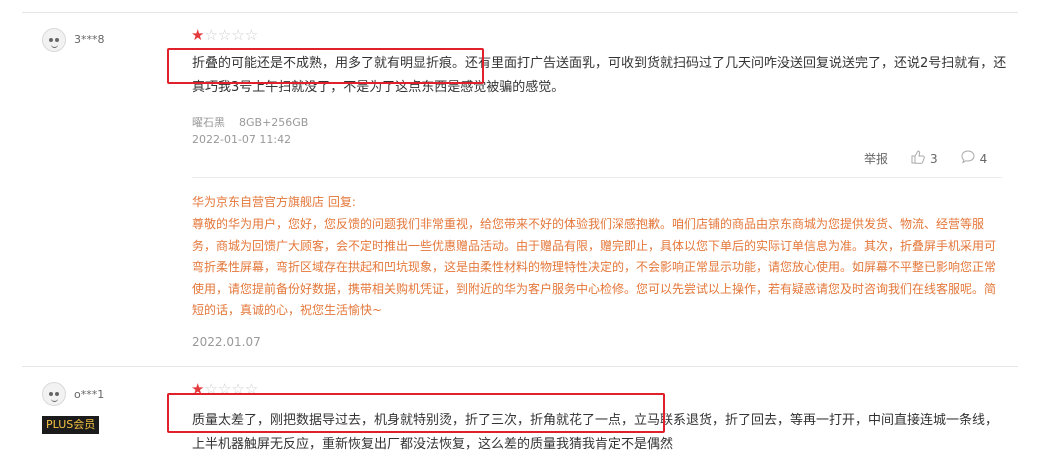 This screenshot has width=1041, height=462. Describe the element at coordinates (520, 12) in the screenshot. I see `top-divider` at that location.